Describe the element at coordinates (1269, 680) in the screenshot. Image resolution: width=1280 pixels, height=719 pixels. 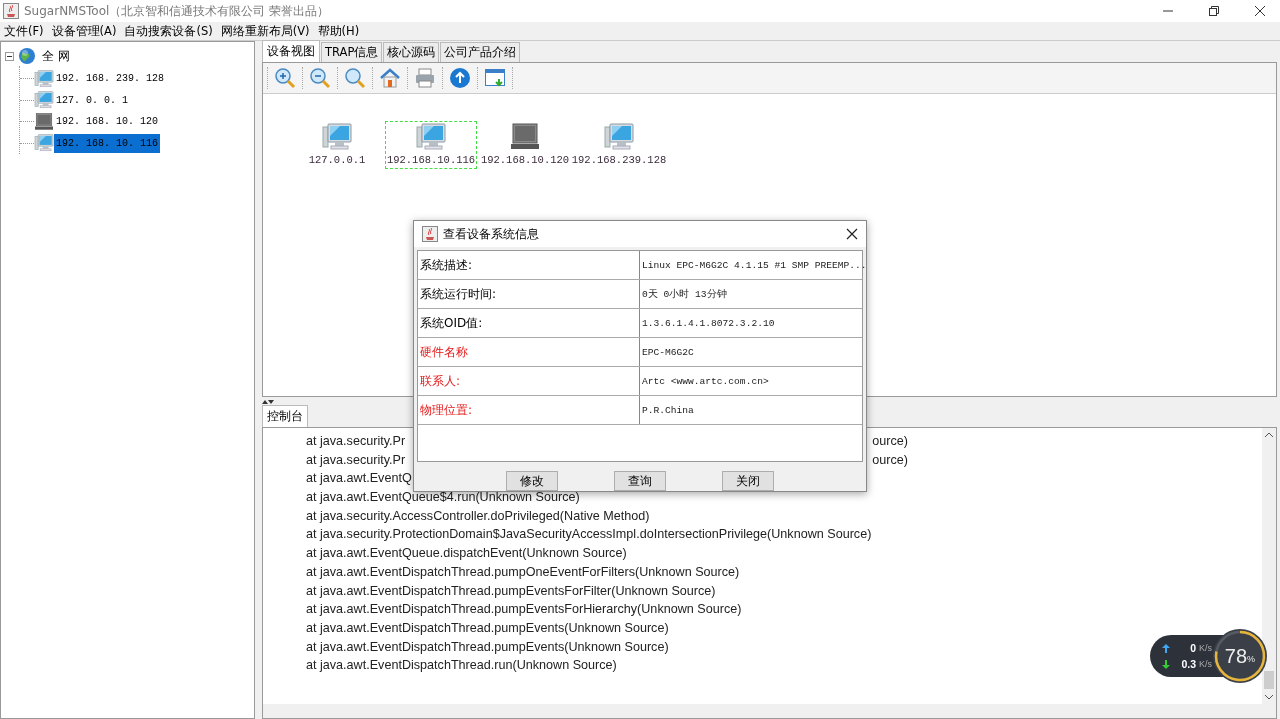
I see `scrollbar-thumb` at that location.